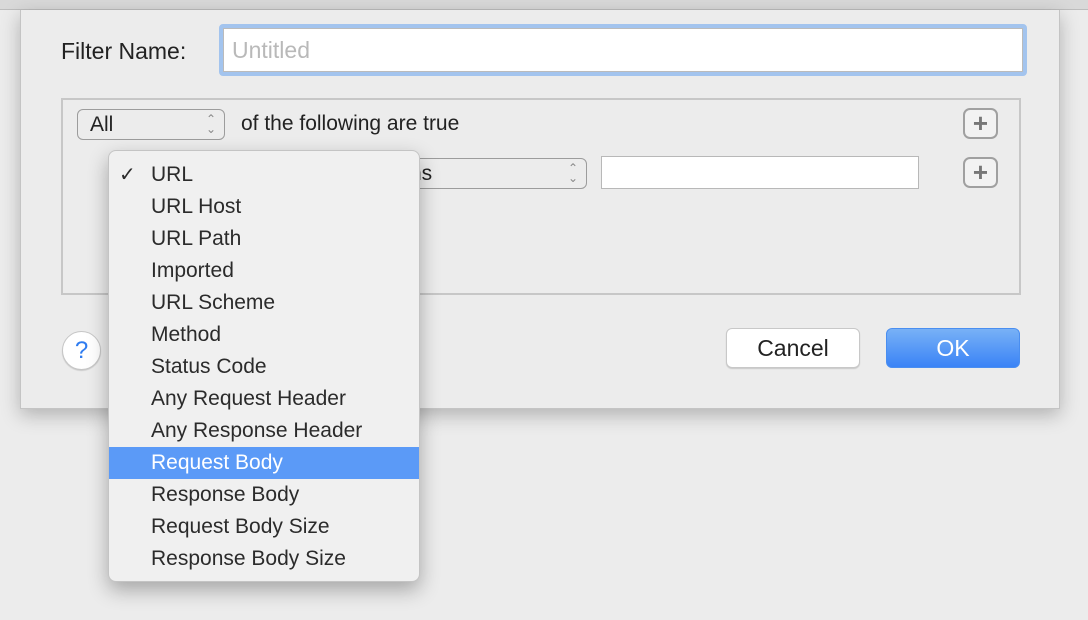  Describe the element at coordinates (544, 5) in the screenshot. I see `window-top-bar` at that location.